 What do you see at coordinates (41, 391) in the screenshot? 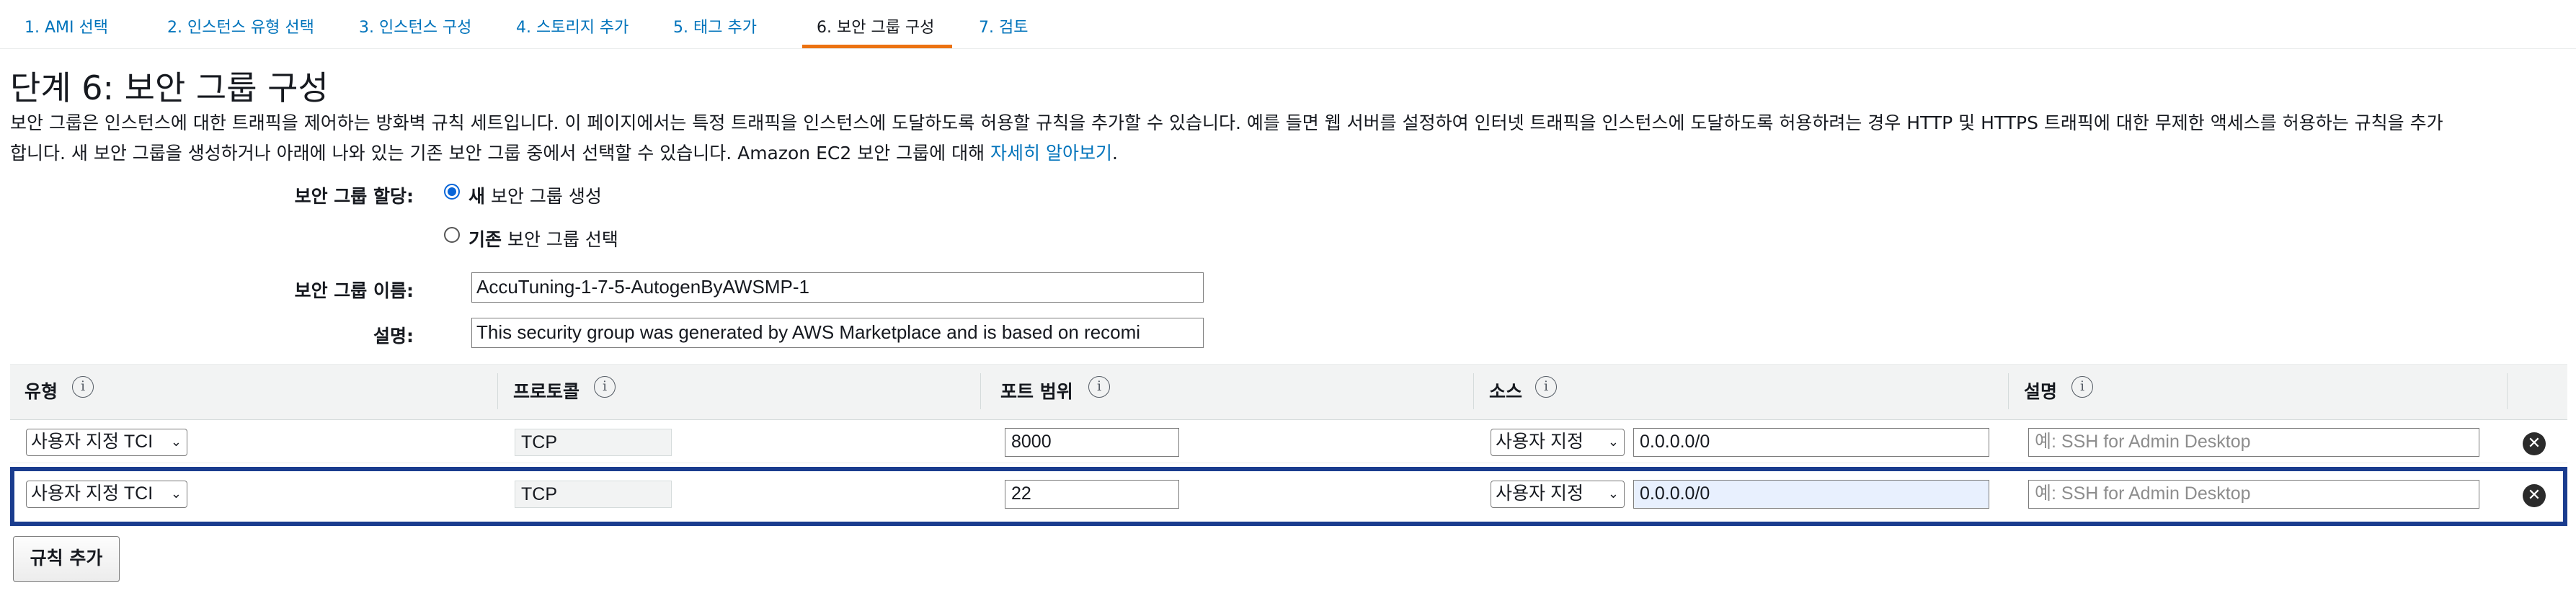
I see `column-header-type: 유형` at bounding box center [41, 391].